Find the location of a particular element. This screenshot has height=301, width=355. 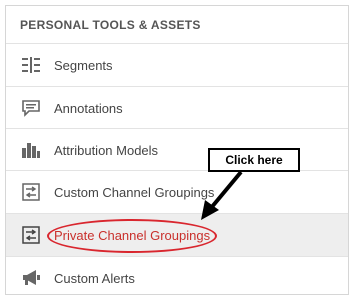

menu-item-custom-channel-groupings: Custom Channel Groupings is located at coordinates (177, 191).